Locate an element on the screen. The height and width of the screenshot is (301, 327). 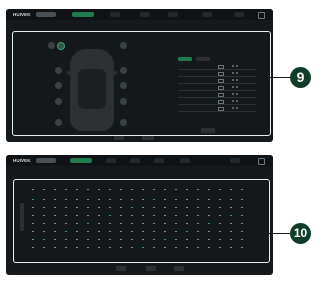
callout-9-badge: 9 is located at coordinates (300, 77).